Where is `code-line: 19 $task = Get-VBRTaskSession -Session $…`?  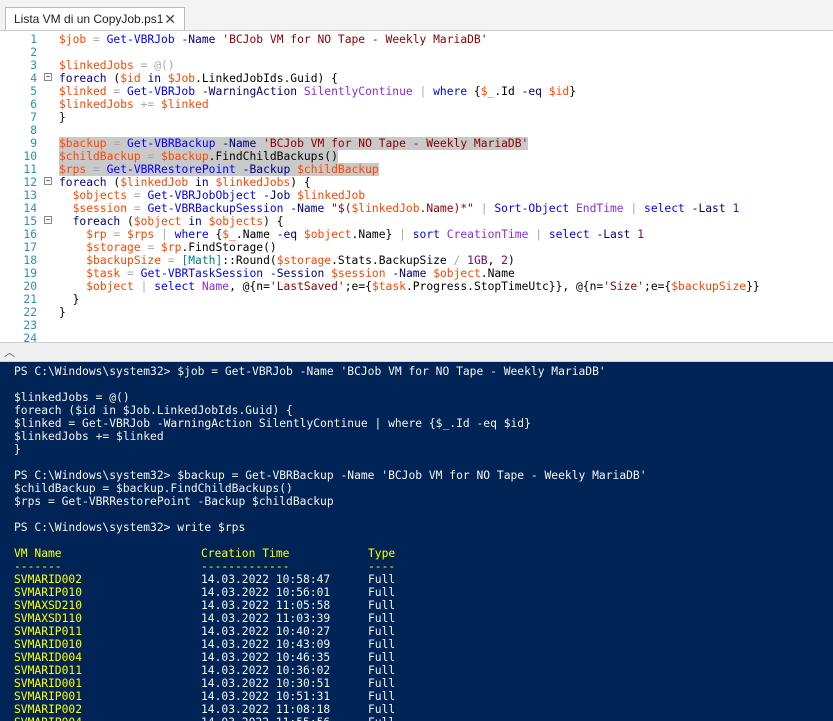 code-line: 19 $task = Get-VBRTaskSession -Session $… is located at coordinates (416, 273).